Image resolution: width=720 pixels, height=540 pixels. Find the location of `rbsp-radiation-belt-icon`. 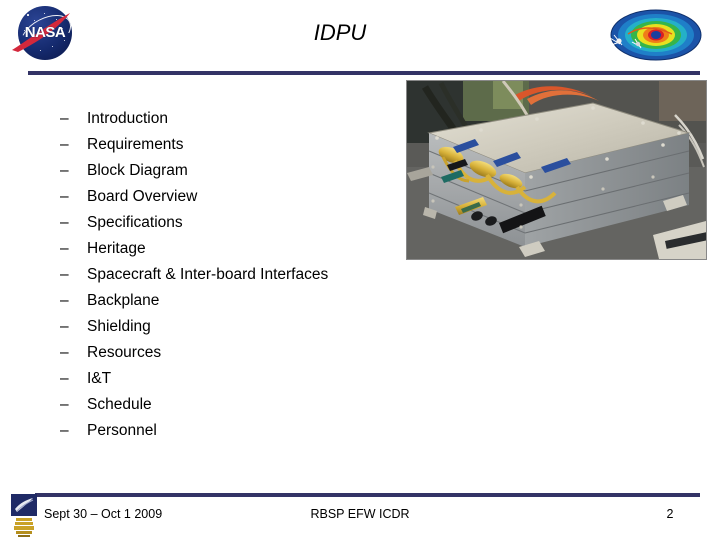

rbsp-radiation-belt-icon is located at coordinates (654, 35).